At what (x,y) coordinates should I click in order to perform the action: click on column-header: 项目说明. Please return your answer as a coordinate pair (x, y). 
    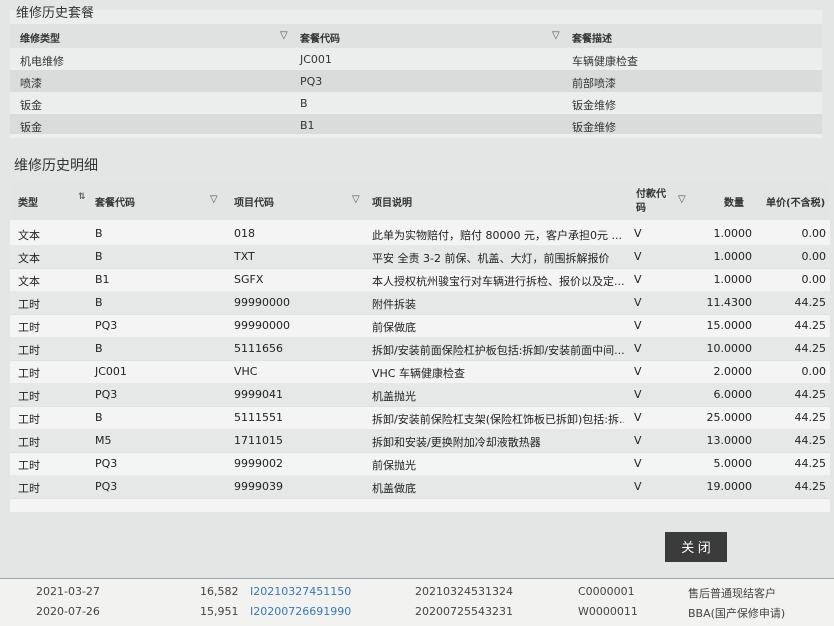
    Looking at the image, I should click on (392, 203).